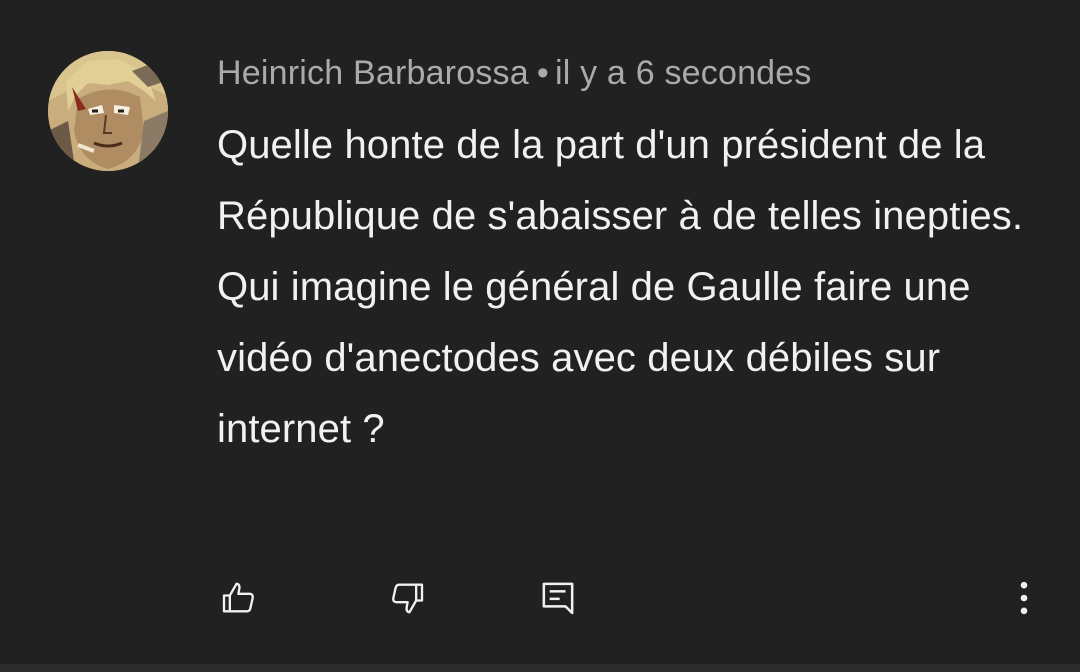 This screenshot has width=1080, height=672. I want to click on dislike-button, so click(407, 598).